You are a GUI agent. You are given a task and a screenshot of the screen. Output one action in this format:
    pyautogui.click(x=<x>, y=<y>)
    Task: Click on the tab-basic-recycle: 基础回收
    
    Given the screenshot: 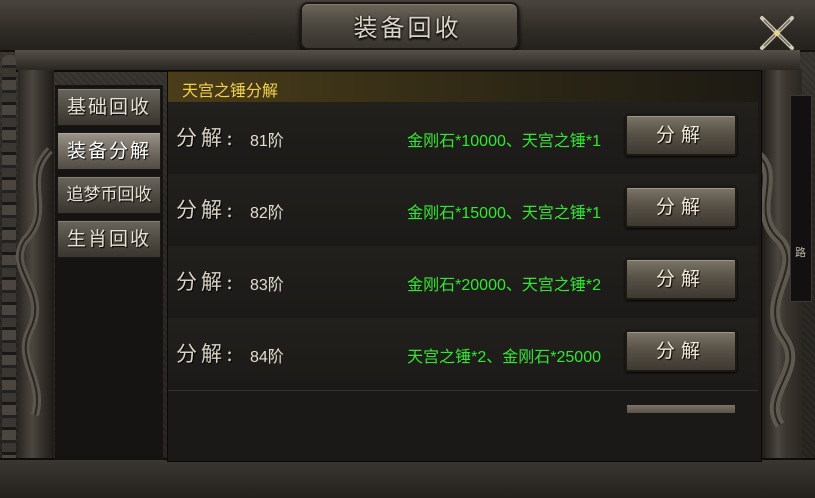 What is the action you would take?
    pyautogui.click(x=109, y=107)
    